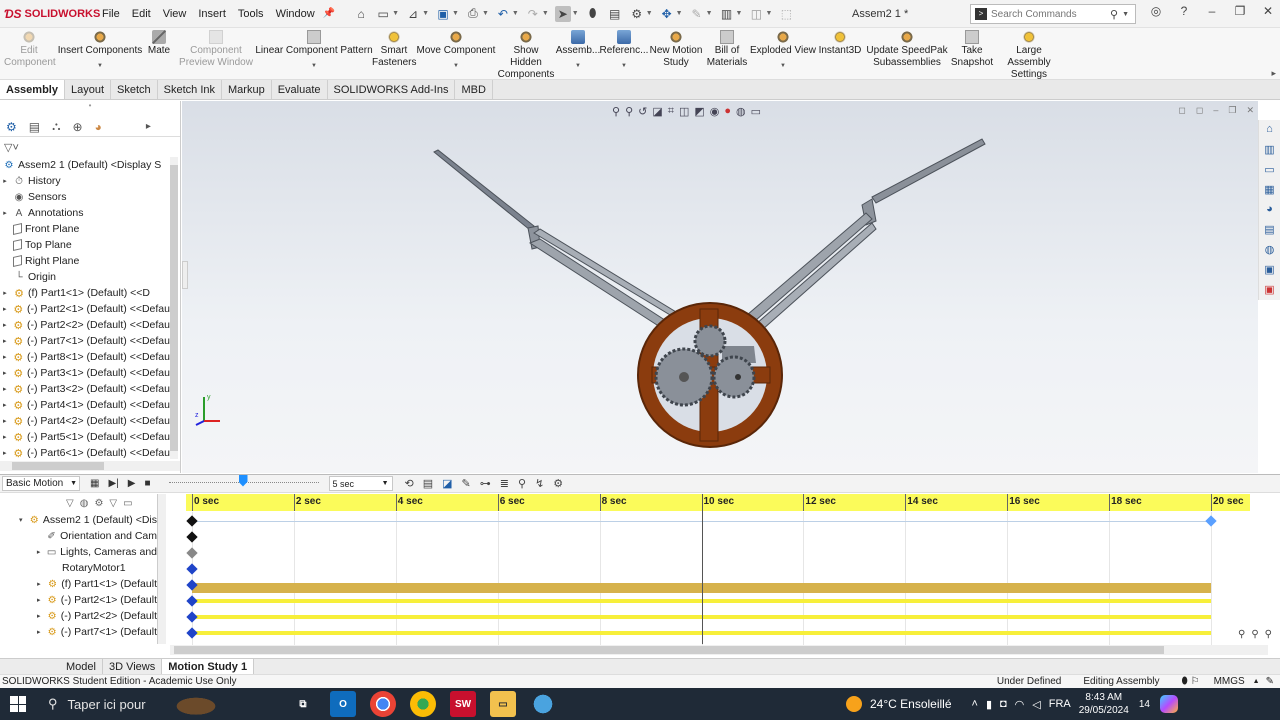  I want to click on tree-item: ◉ Sensors, so click(85, 197).